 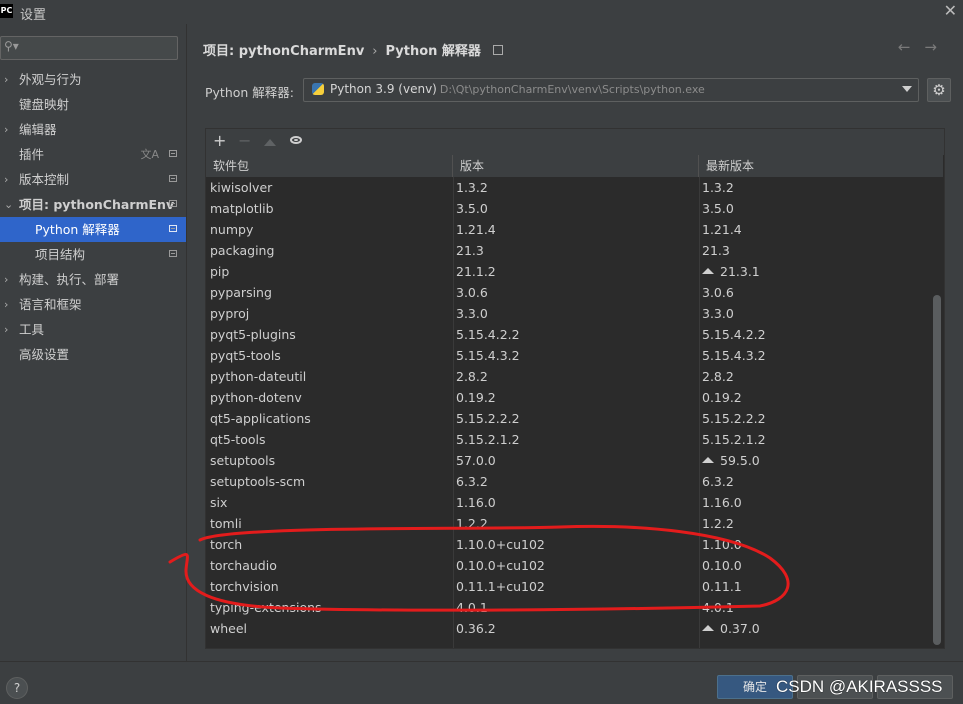 I want to click on package-version: 5.15.2.2.2, so click(x=488, y=418).